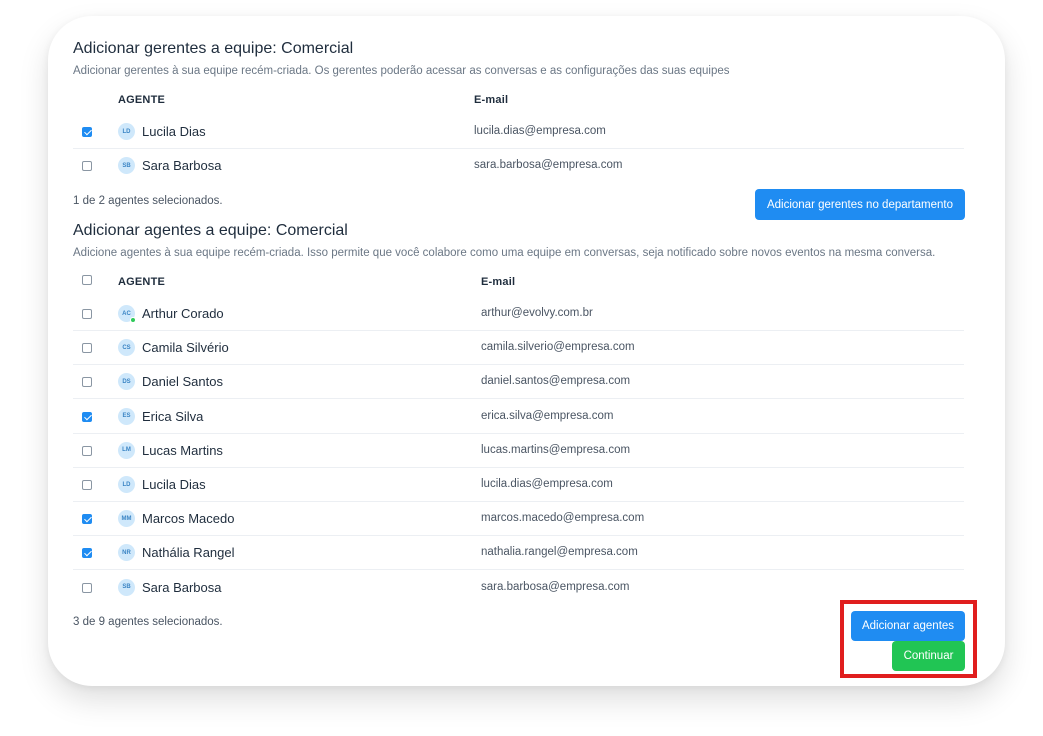  What do you see at coordinates (148, 201) in the screenshot?
I see `managers-selected-count: 1 de 2 agentes selecionados.` at bounding box center [148, 201].